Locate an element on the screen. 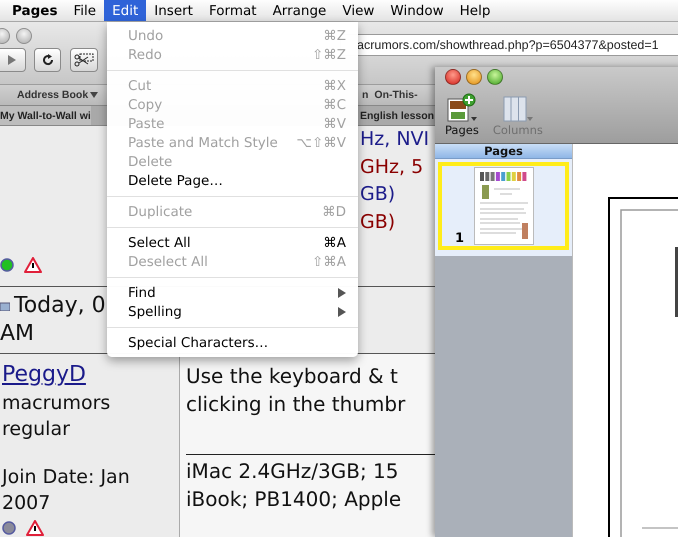 This screenshot has height=537, width=678. spec-text: Hz, NVI is located at coordinates (395, 139).